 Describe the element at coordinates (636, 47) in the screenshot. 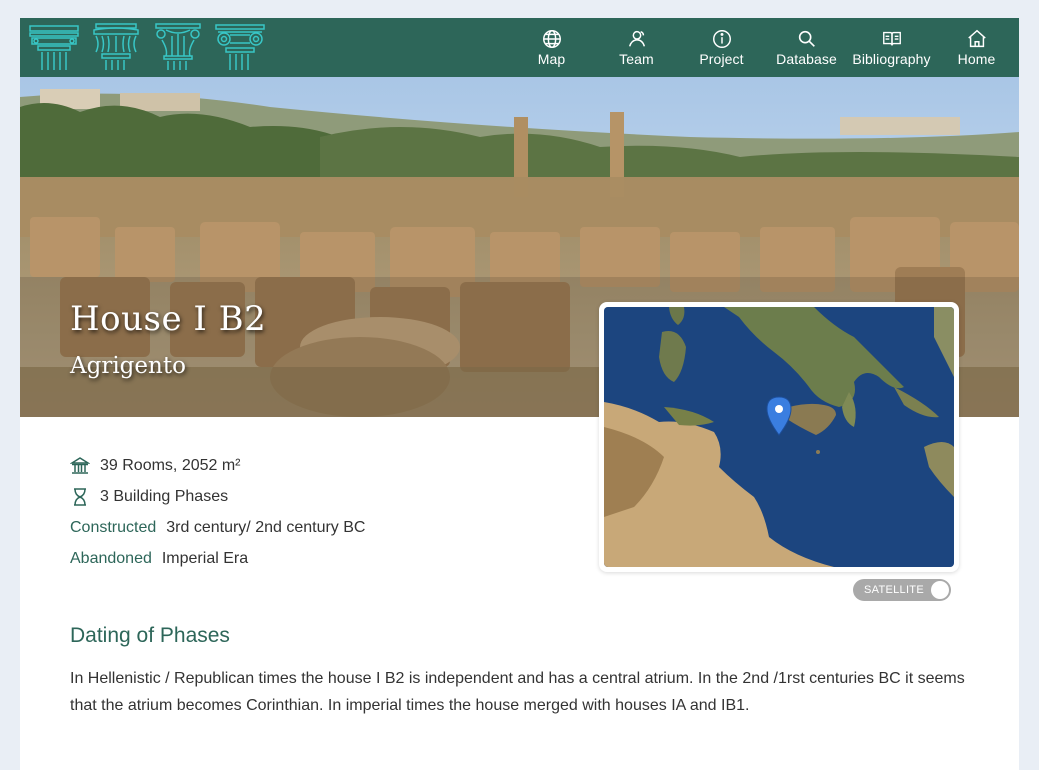

I see `nav-team: Team` at that location.